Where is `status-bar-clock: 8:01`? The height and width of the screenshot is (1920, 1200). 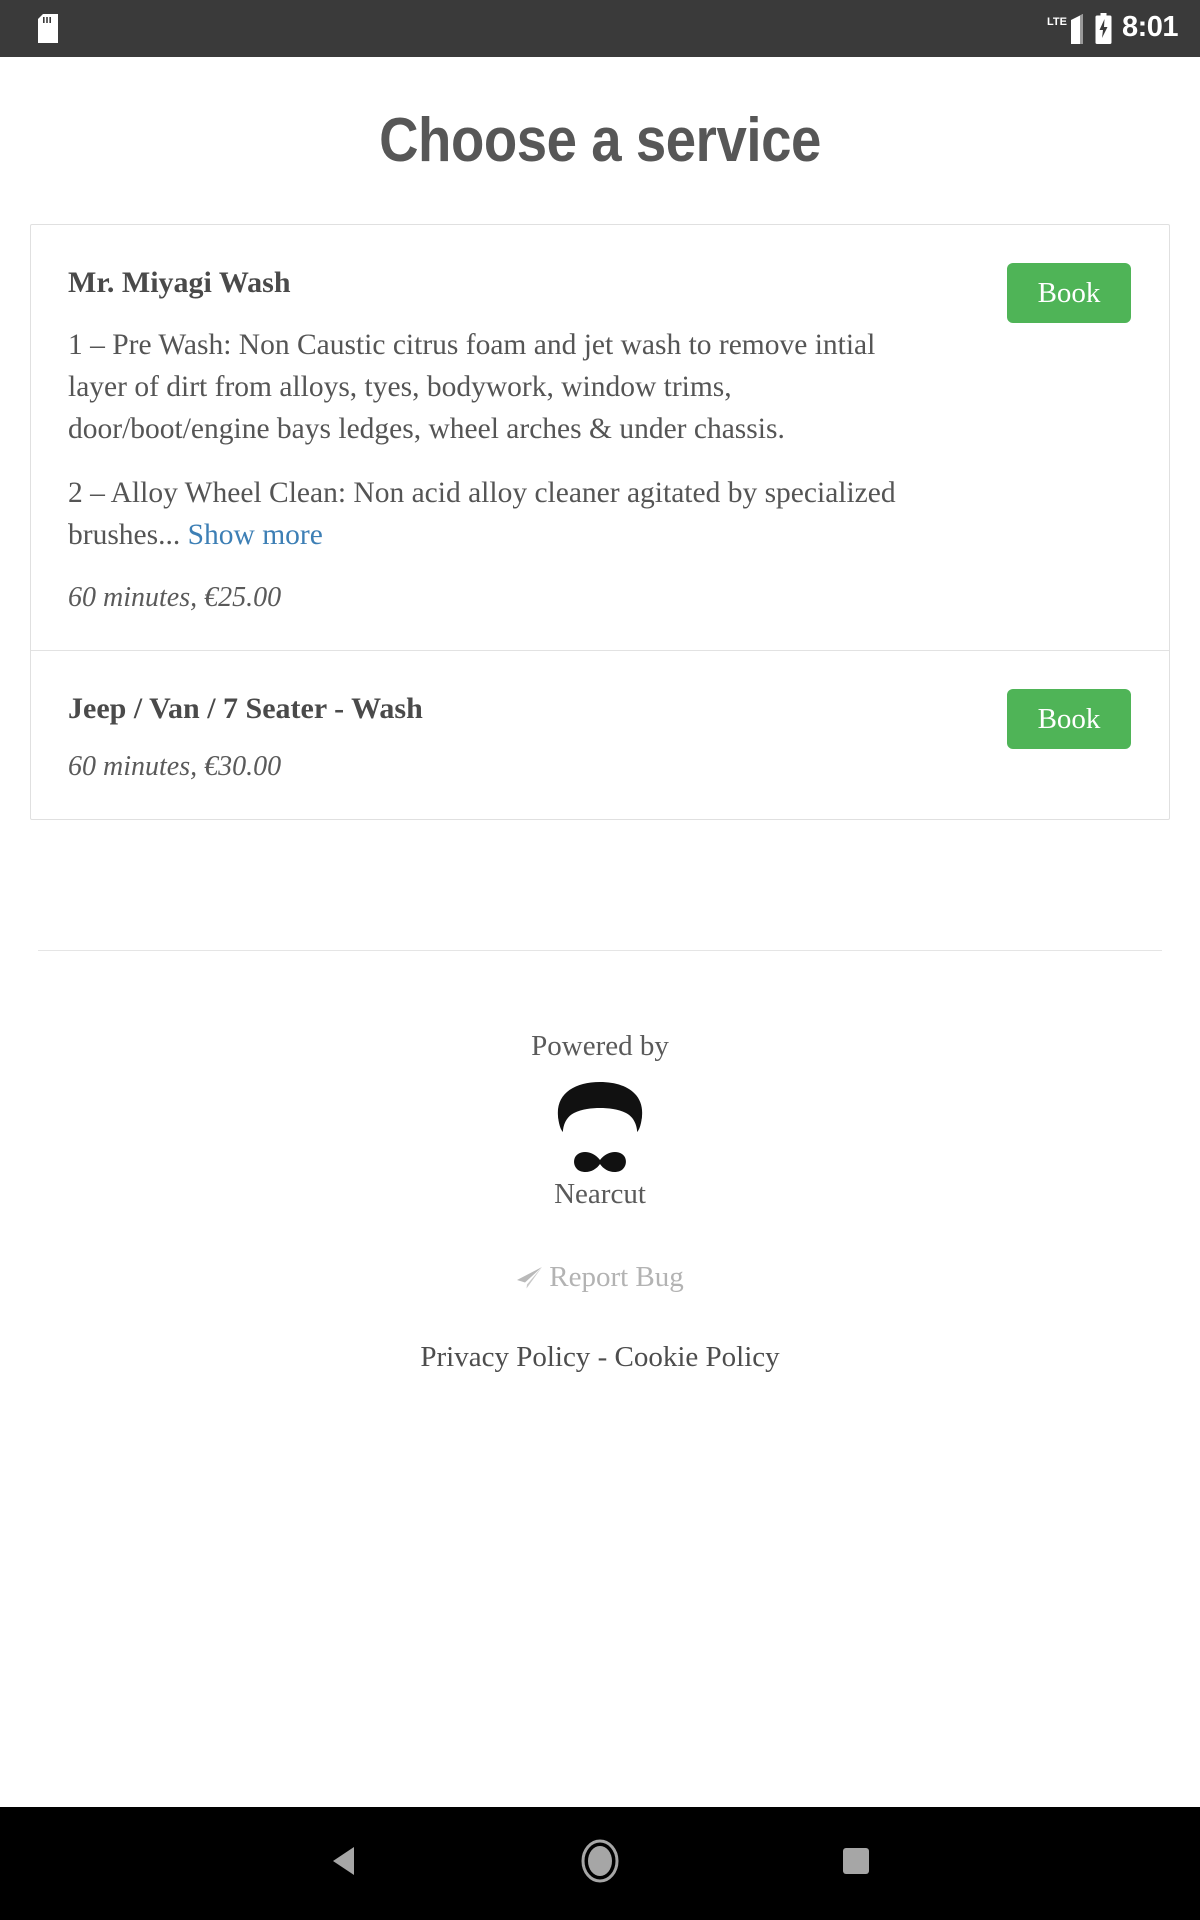 status-bar-clock: 8:01 is located at coordinates (1150, 27).